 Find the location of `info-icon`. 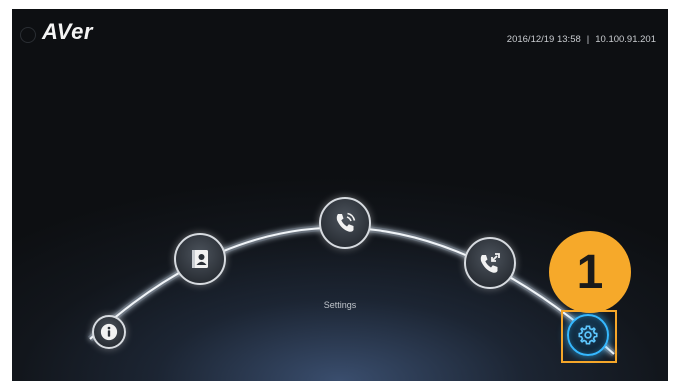

info-icon is located at coordinates (109, 332).